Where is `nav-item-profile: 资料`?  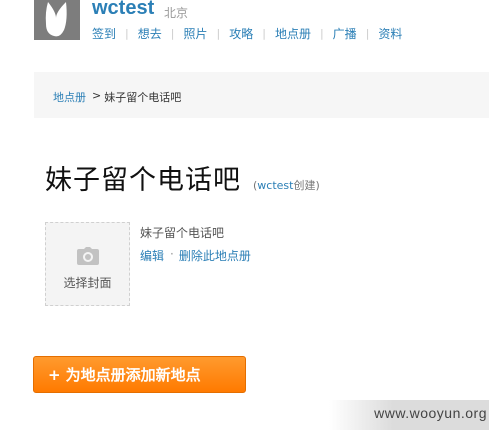
nav-item-profile: 资料 is located at coordinates (390, 33).